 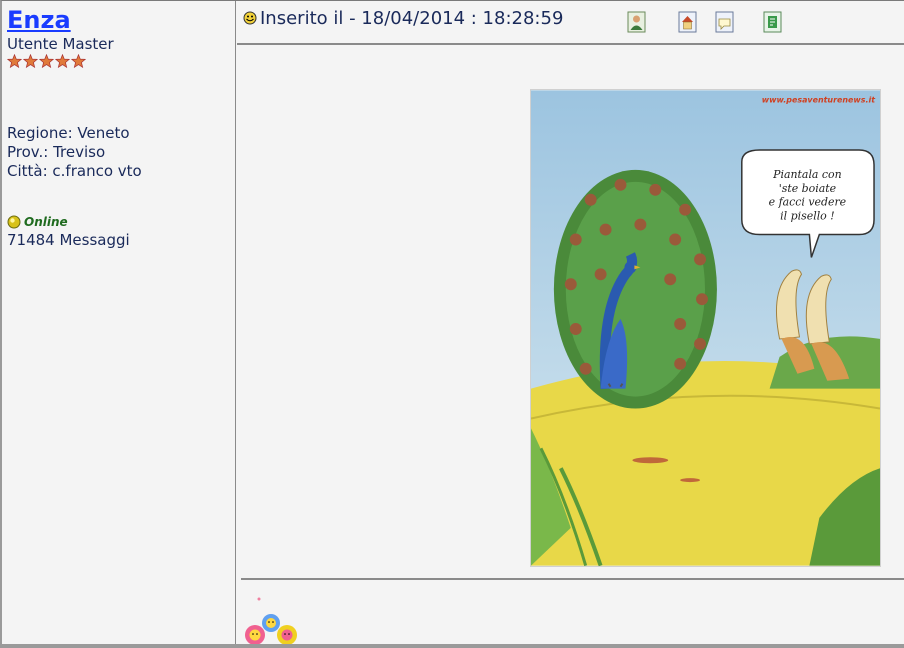 I want to click on online-dot-icon, so click(x=14, y=222).